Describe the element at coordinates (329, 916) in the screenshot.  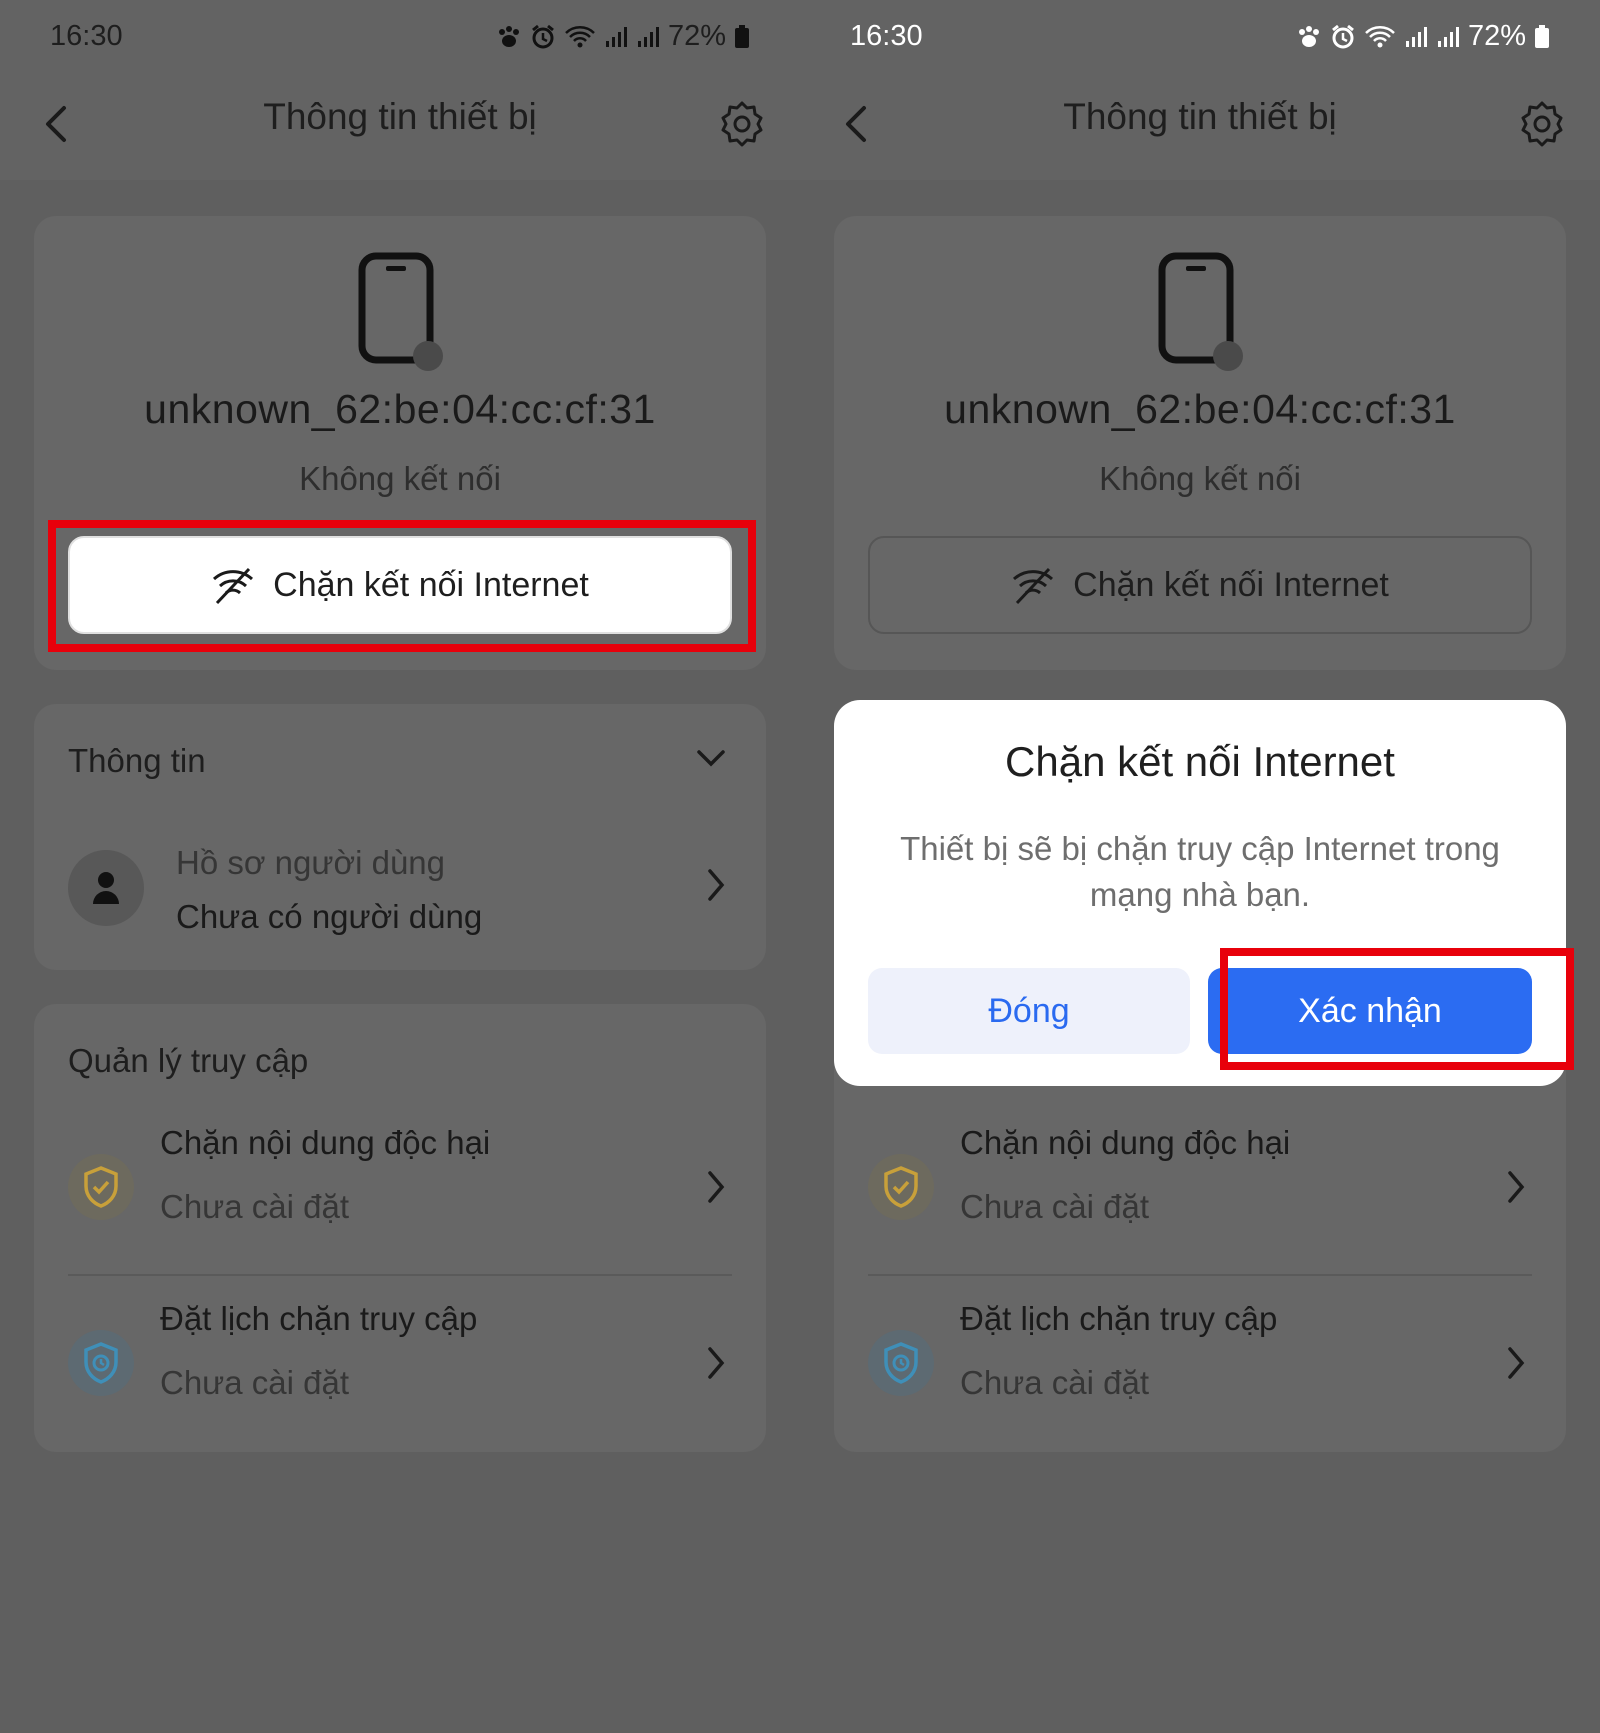
I see `profile-value: Chưa có người dùng` at that location.